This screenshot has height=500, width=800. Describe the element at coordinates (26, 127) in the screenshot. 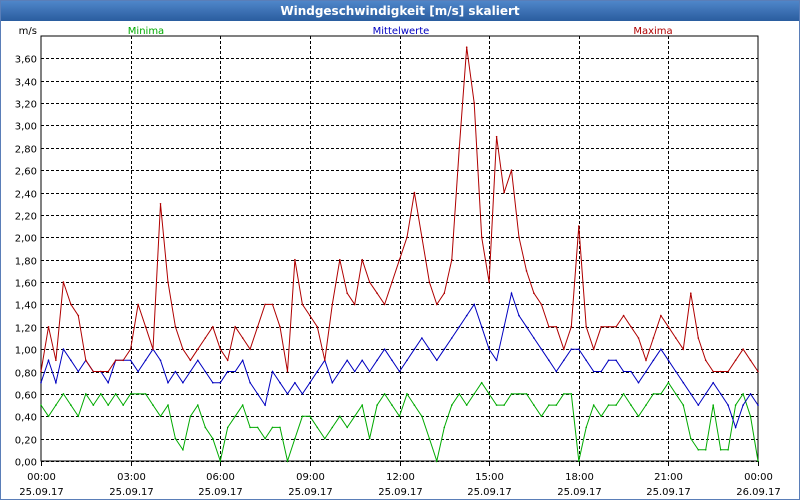

I see `y-tick-label: 3,00` at that location.